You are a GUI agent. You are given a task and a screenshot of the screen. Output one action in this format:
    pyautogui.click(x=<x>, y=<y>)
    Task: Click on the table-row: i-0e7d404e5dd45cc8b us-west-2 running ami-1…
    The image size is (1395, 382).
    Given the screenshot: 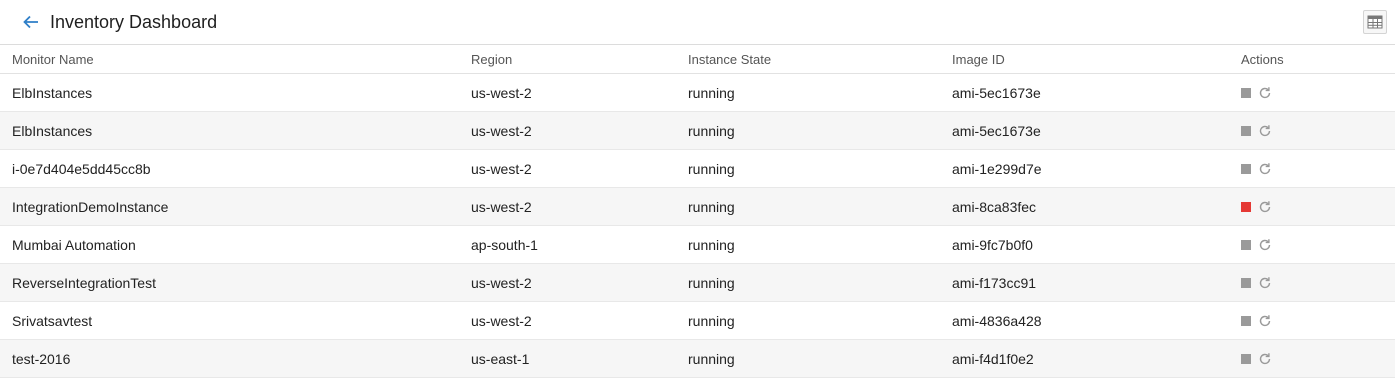 What is the action you would take?
    pyautogui.click(x=697, y=168)
    